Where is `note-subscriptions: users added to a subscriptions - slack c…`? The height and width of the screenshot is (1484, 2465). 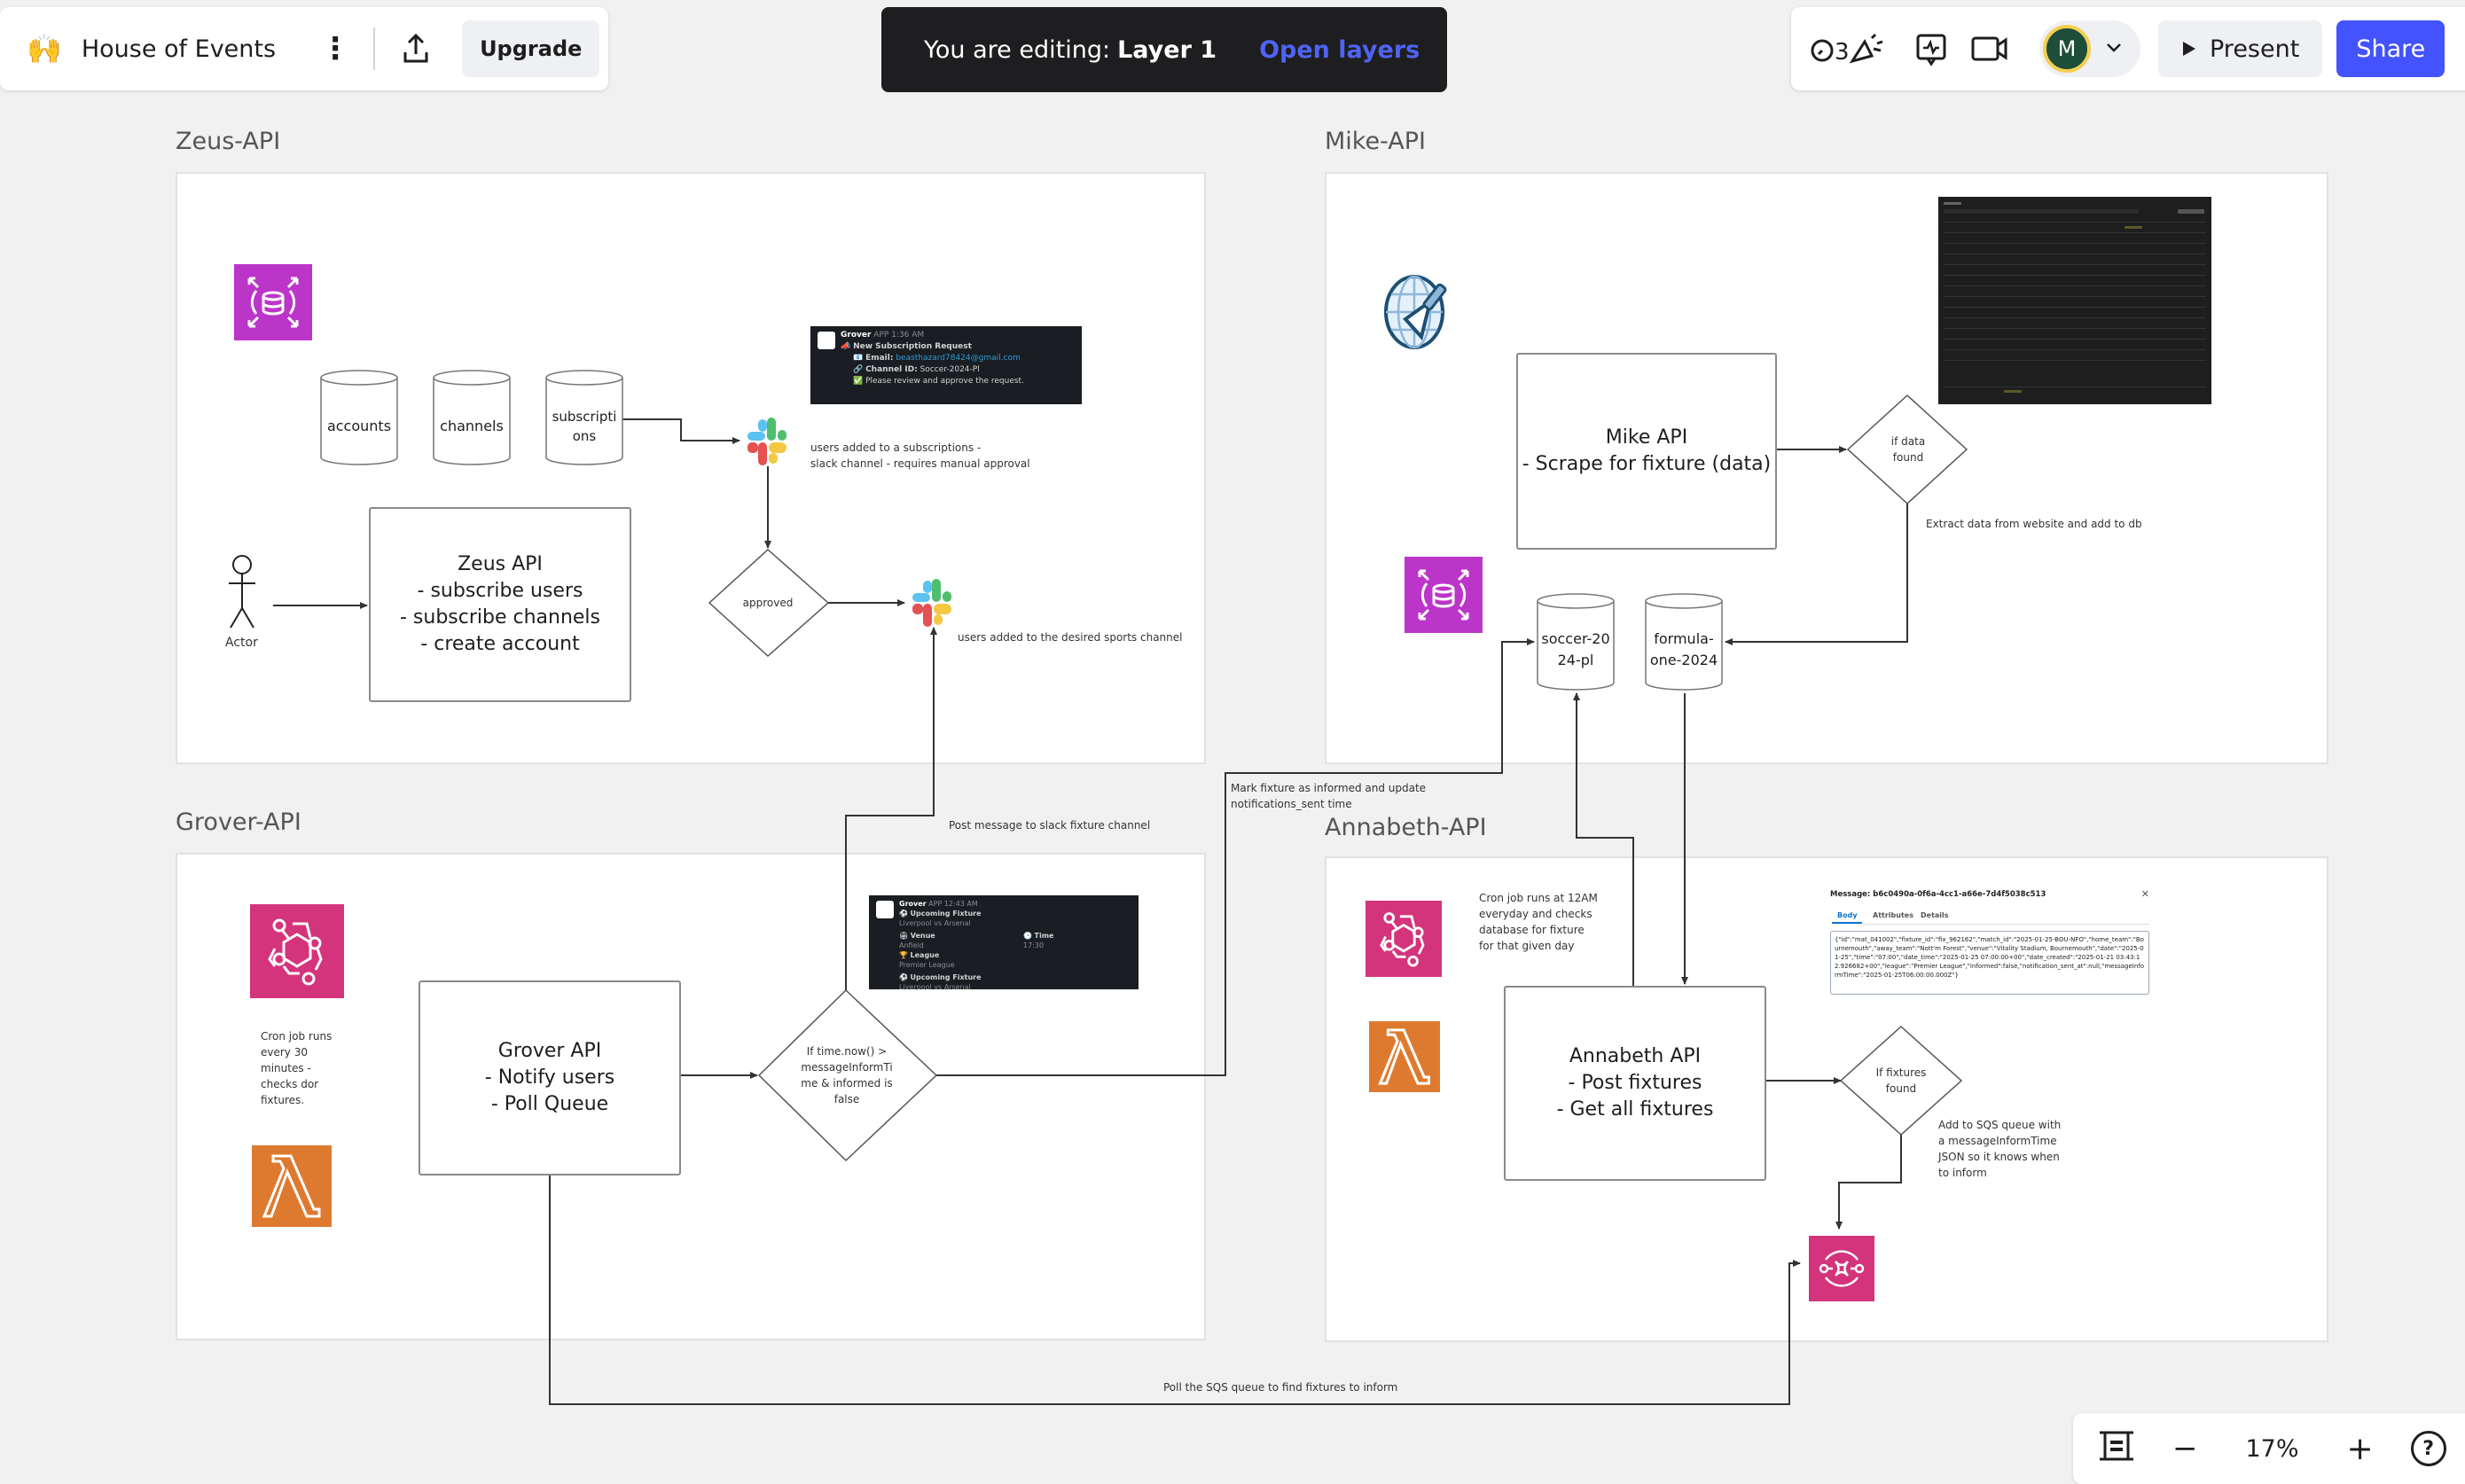 note-subscriptions: users added to a subscriptions - slack c… is located at coordinates (920, 455).